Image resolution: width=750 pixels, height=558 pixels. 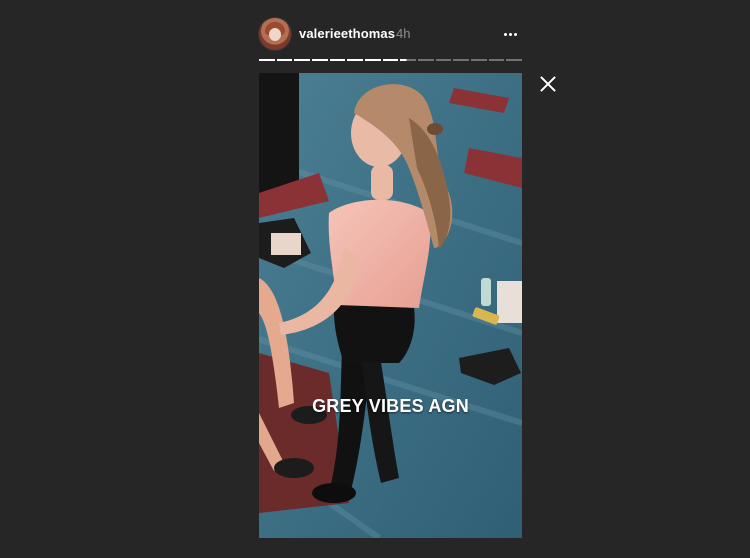 I want to click on story-progress-bar, so click(x=391, y=60).